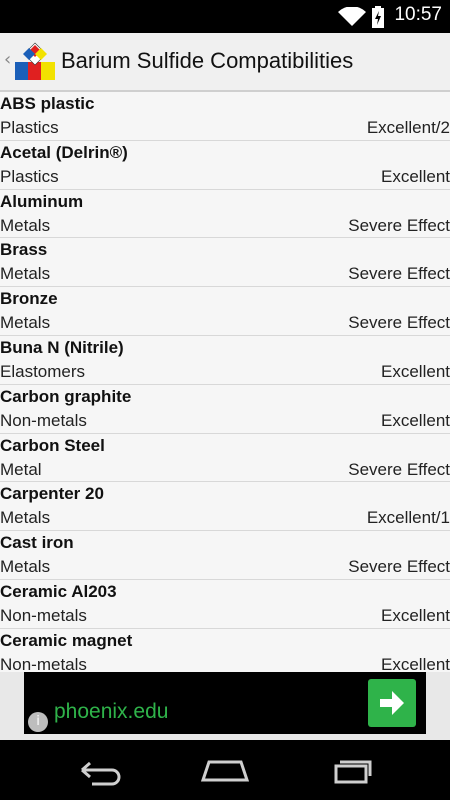 The width and height of the screenshot is (450, 800). I want to click on material-name: Ceramic Al203, so click(58, 591).